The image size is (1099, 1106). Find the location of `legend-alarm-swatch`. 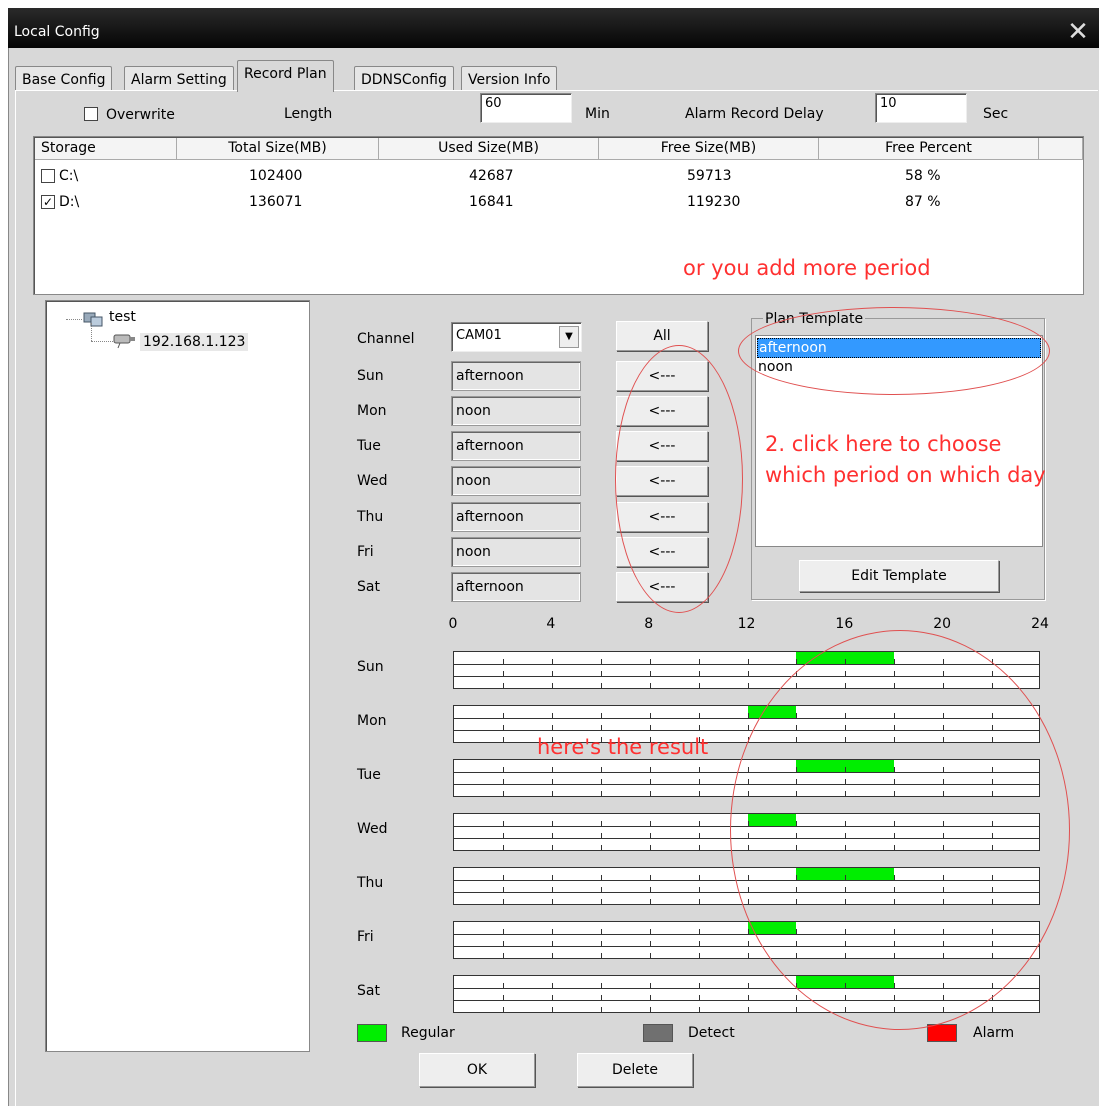

legend-alarm-swatch is located at coordinates (942, 1033).